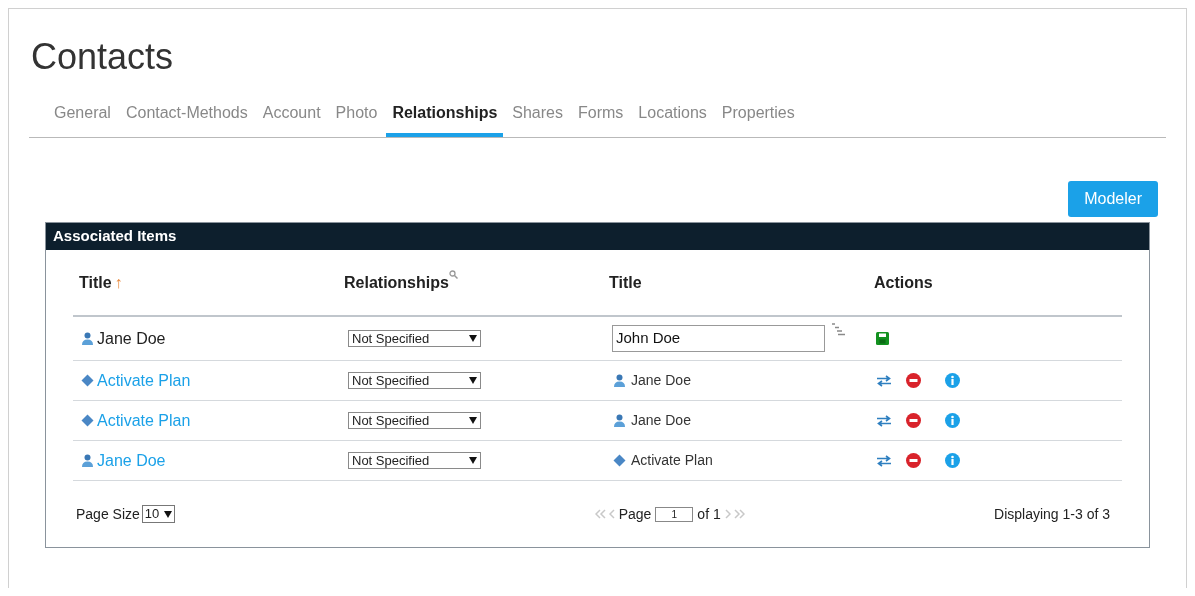 The height and width of the screenshot is (596, 1195). I want to click on sort-arrow: ↑, so click(118, 282).